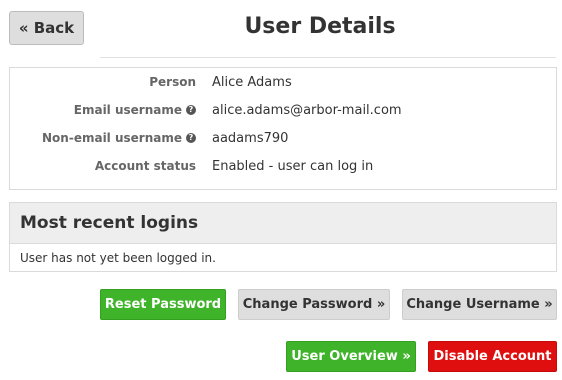 The image size is (562, 380). I want to click on header-divider, so click(328, 57).